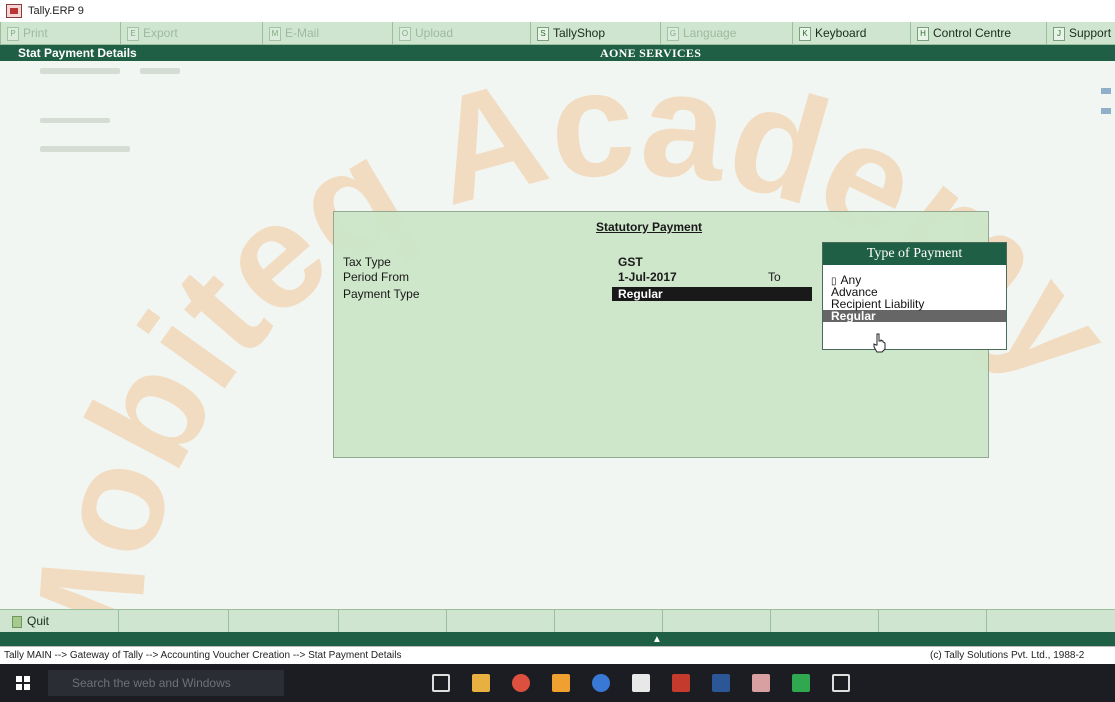 The height and width of the screenshot is (702, 1115). What do you see at coordinates (405, 33) in the screenshot?
I see `upload-key-icon: O` at bounding box center [405, 33].